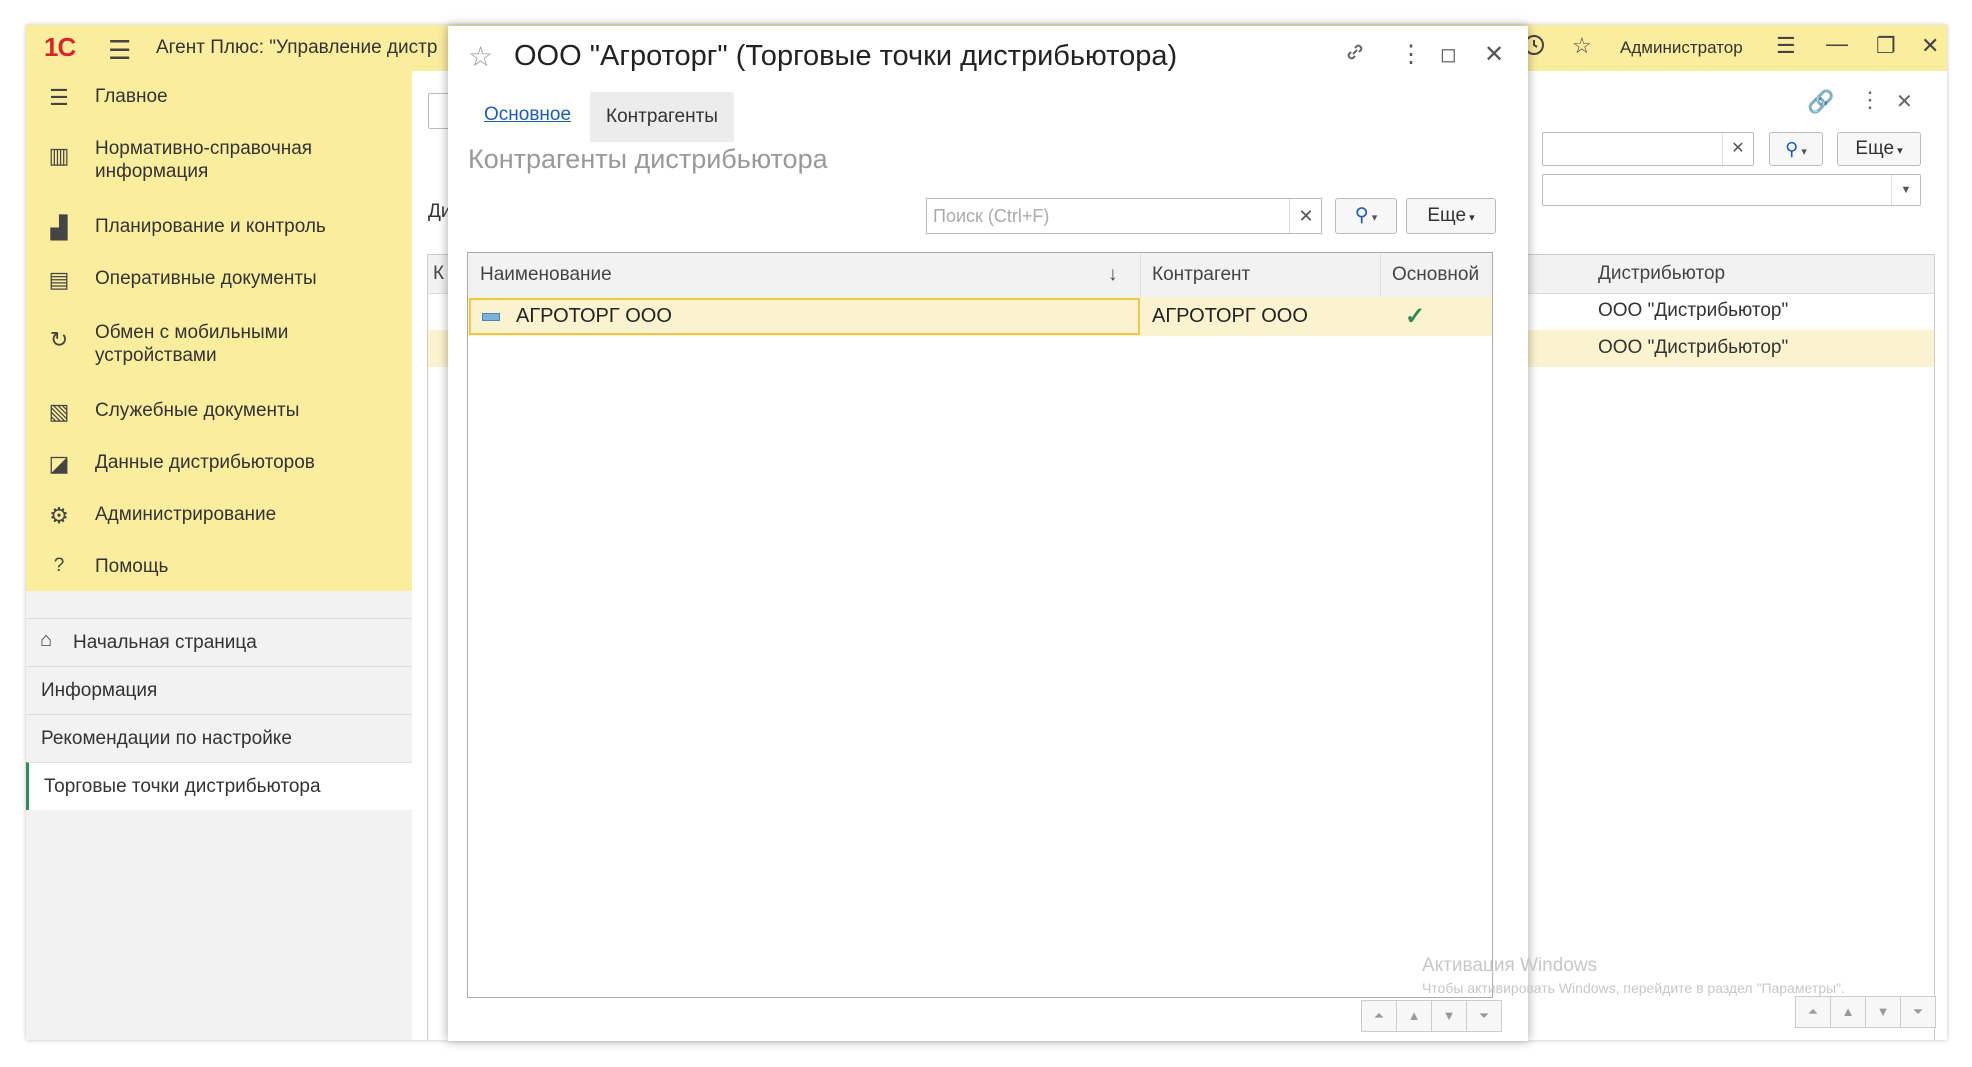 This screenshot has height=1067, width=1972. Describe the element at coordinates (527, 115) in the screenshot. I see `tab-main: Основное` at that location.